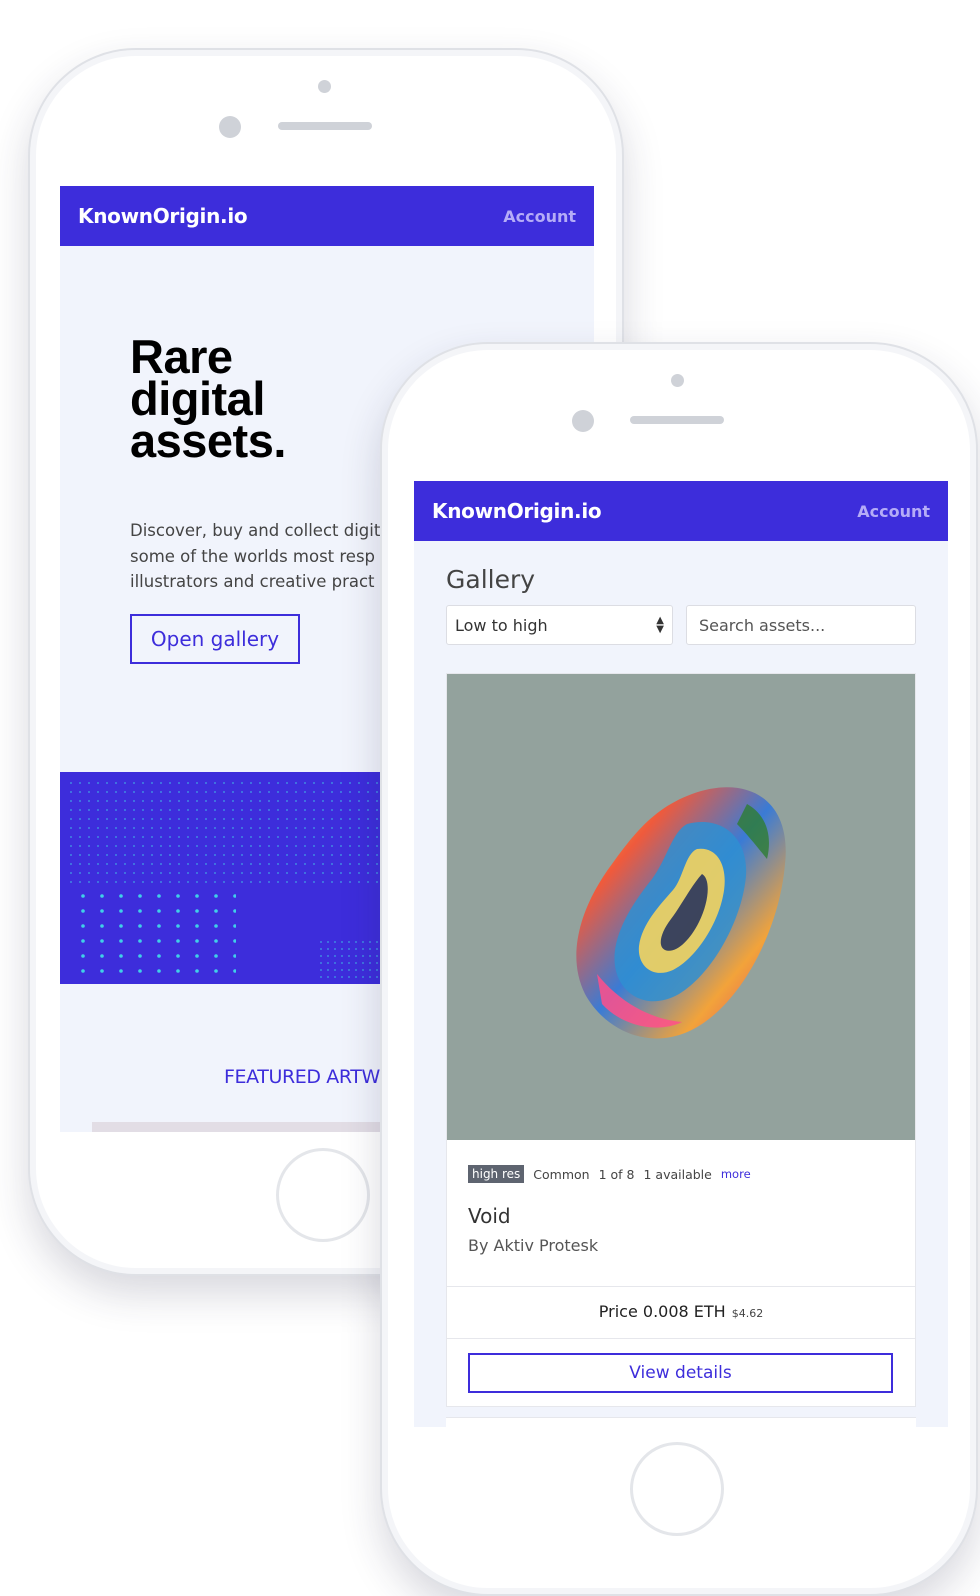  I want to click on next-card-edge, so click(681, 1422).